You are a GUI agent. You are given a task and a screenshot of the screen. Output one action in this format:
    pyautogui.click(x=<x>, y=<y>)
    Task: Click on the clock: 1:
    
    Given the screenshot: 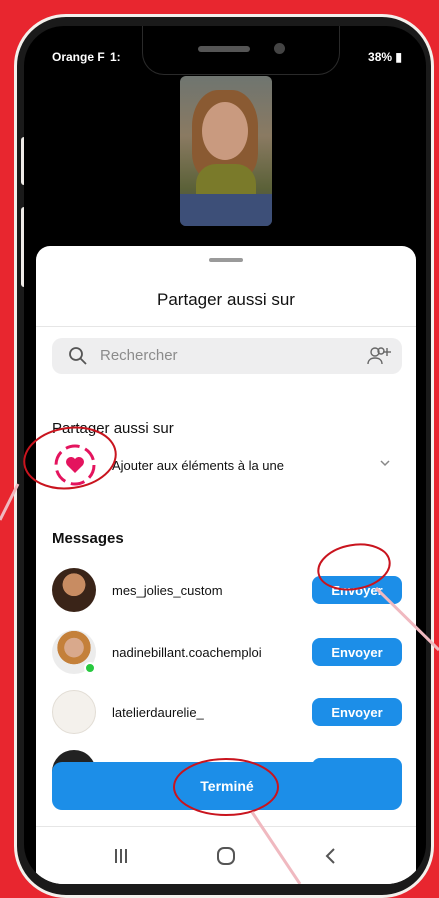 What is the action you would take?
    pyautogui.click(x=115, y=57)
    